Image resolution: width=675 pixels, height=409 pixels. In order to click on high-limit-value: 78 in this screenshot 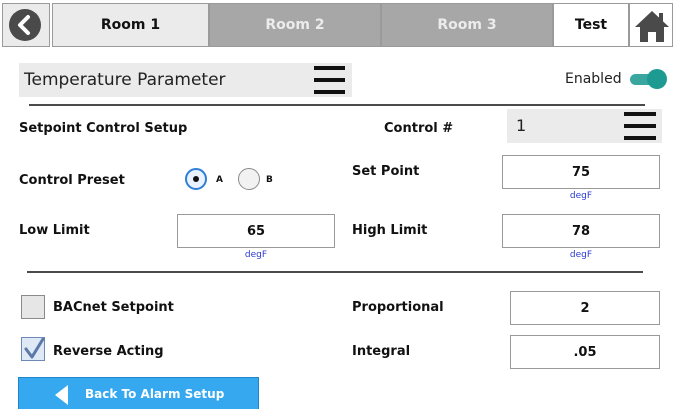, I will do `click(581, 231)`.